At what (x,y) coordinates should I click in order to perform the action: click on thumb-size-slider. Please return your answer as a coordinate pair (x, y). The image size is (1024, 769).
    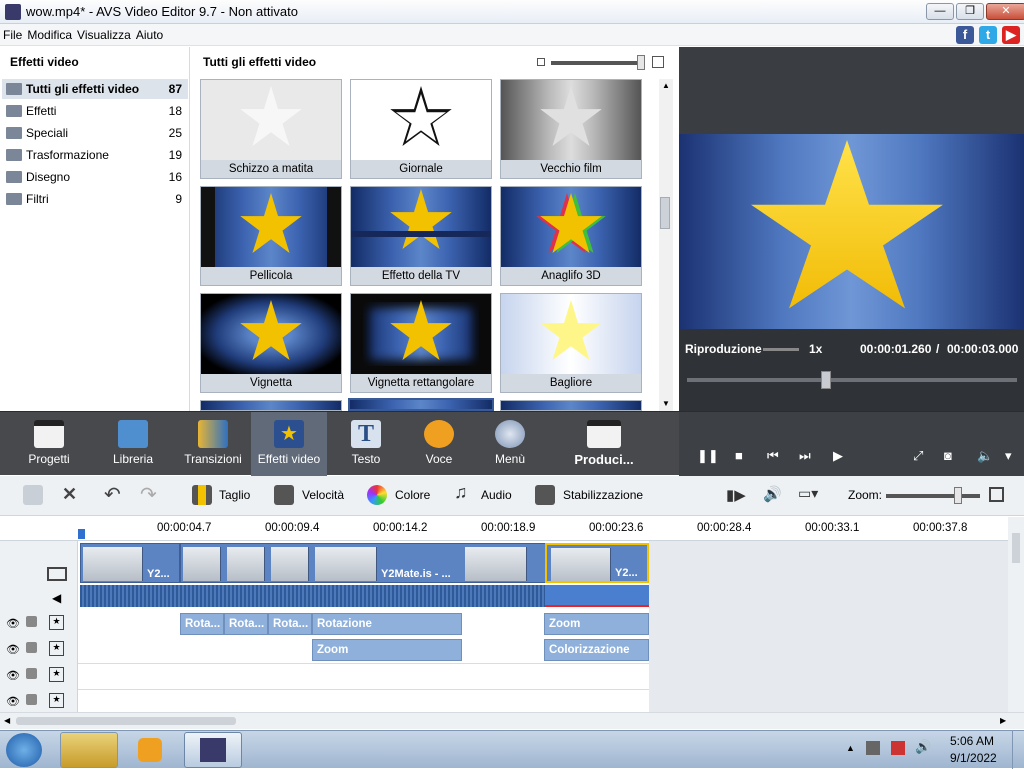
    Looking at the image, I should click on (597, 63).